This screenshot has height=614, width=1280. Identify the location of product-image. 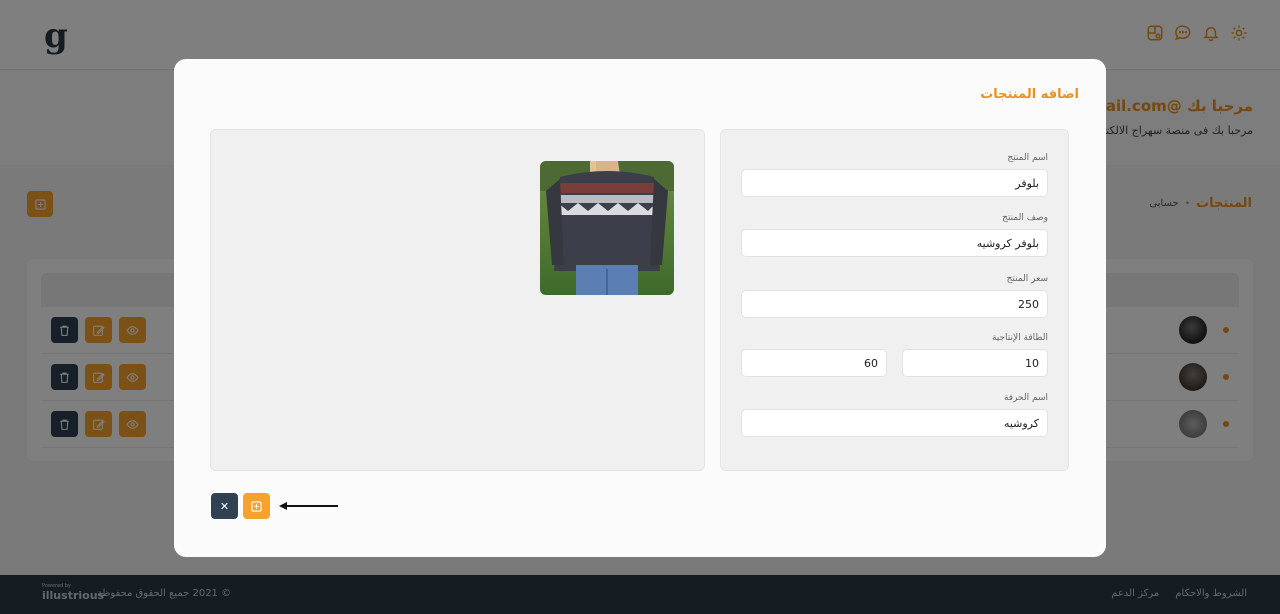
(607, 228).